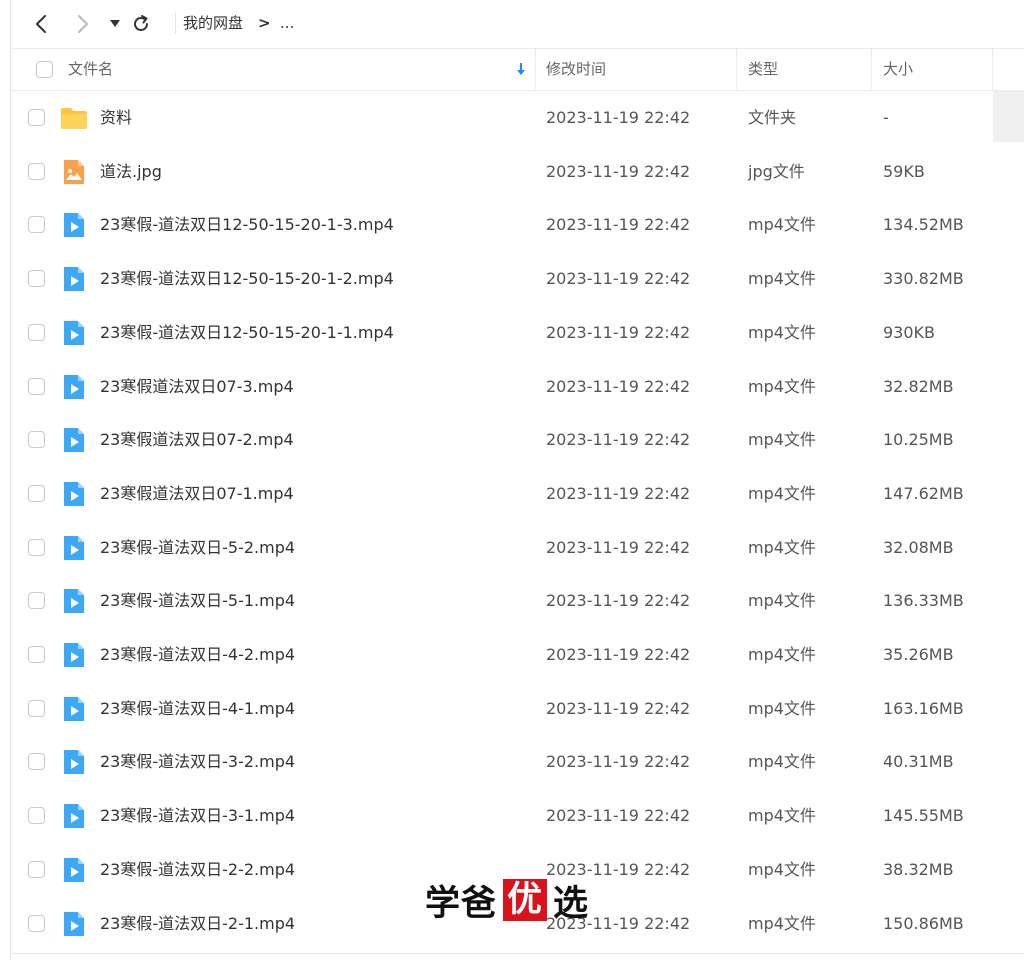 The image size is (1024, 960). I want to click on file-name: 23寒假-道法双日12-50-15-20-1-3.mp4, so click(247, 225).